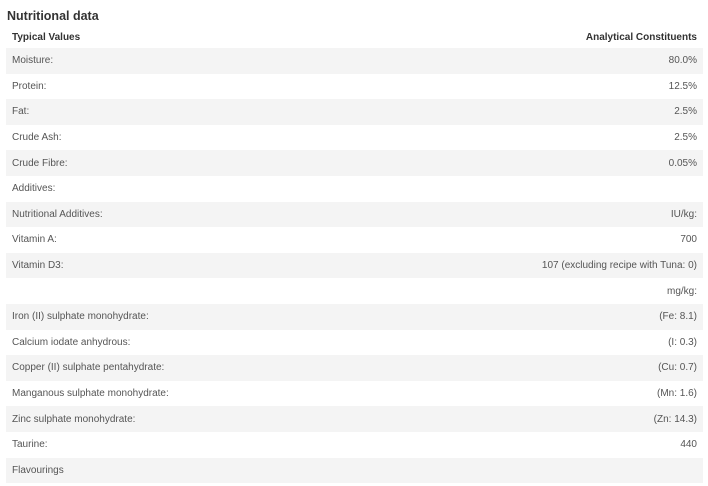  Describe the element at coordinates (528, 240) in the screenshot. I see `row-value: 700` at that location.